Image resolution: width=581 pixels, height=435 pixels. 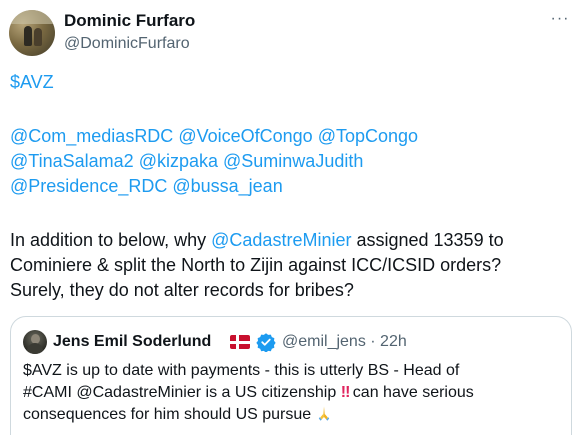 I want to click on body-text: In addition to below, why, so click(x=111, y=240).